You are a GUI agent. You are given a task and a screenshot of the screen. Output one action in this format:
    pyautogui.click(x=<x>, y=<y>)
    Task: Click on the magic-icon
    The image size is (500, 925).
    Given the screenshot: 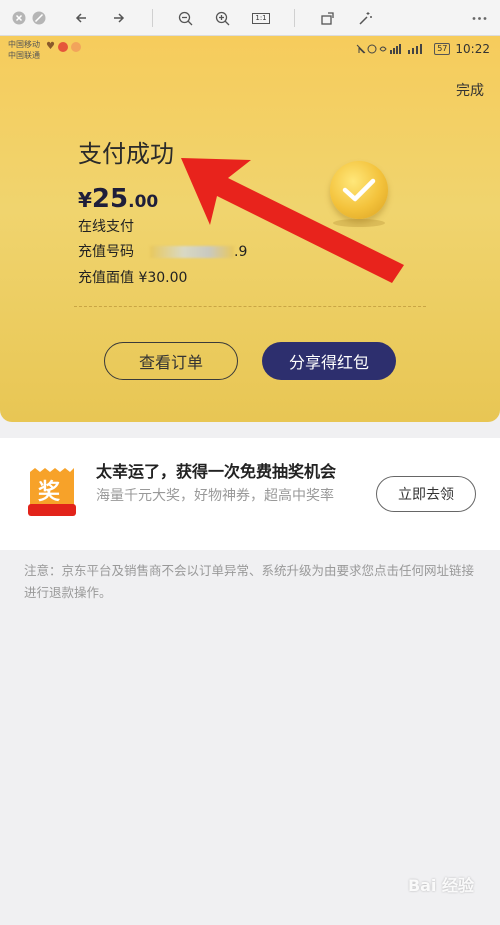 What is the action you would take?
    pyautogui.click(x=365, y=18)
    